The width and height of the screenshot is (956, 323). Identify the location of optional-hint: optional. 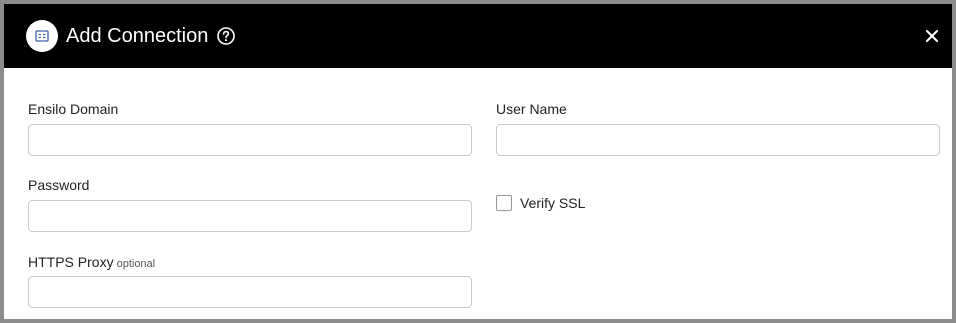
(136, 264).